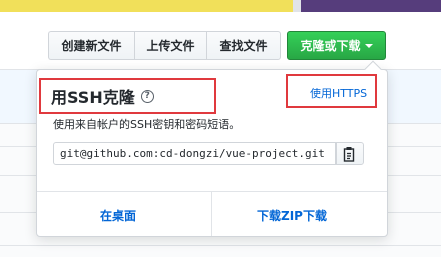  What do you see at coordinates (118, 215) in the screenshot?
I see `open-in-desktop-link: 在桌面` at bounding box center [118, 215].